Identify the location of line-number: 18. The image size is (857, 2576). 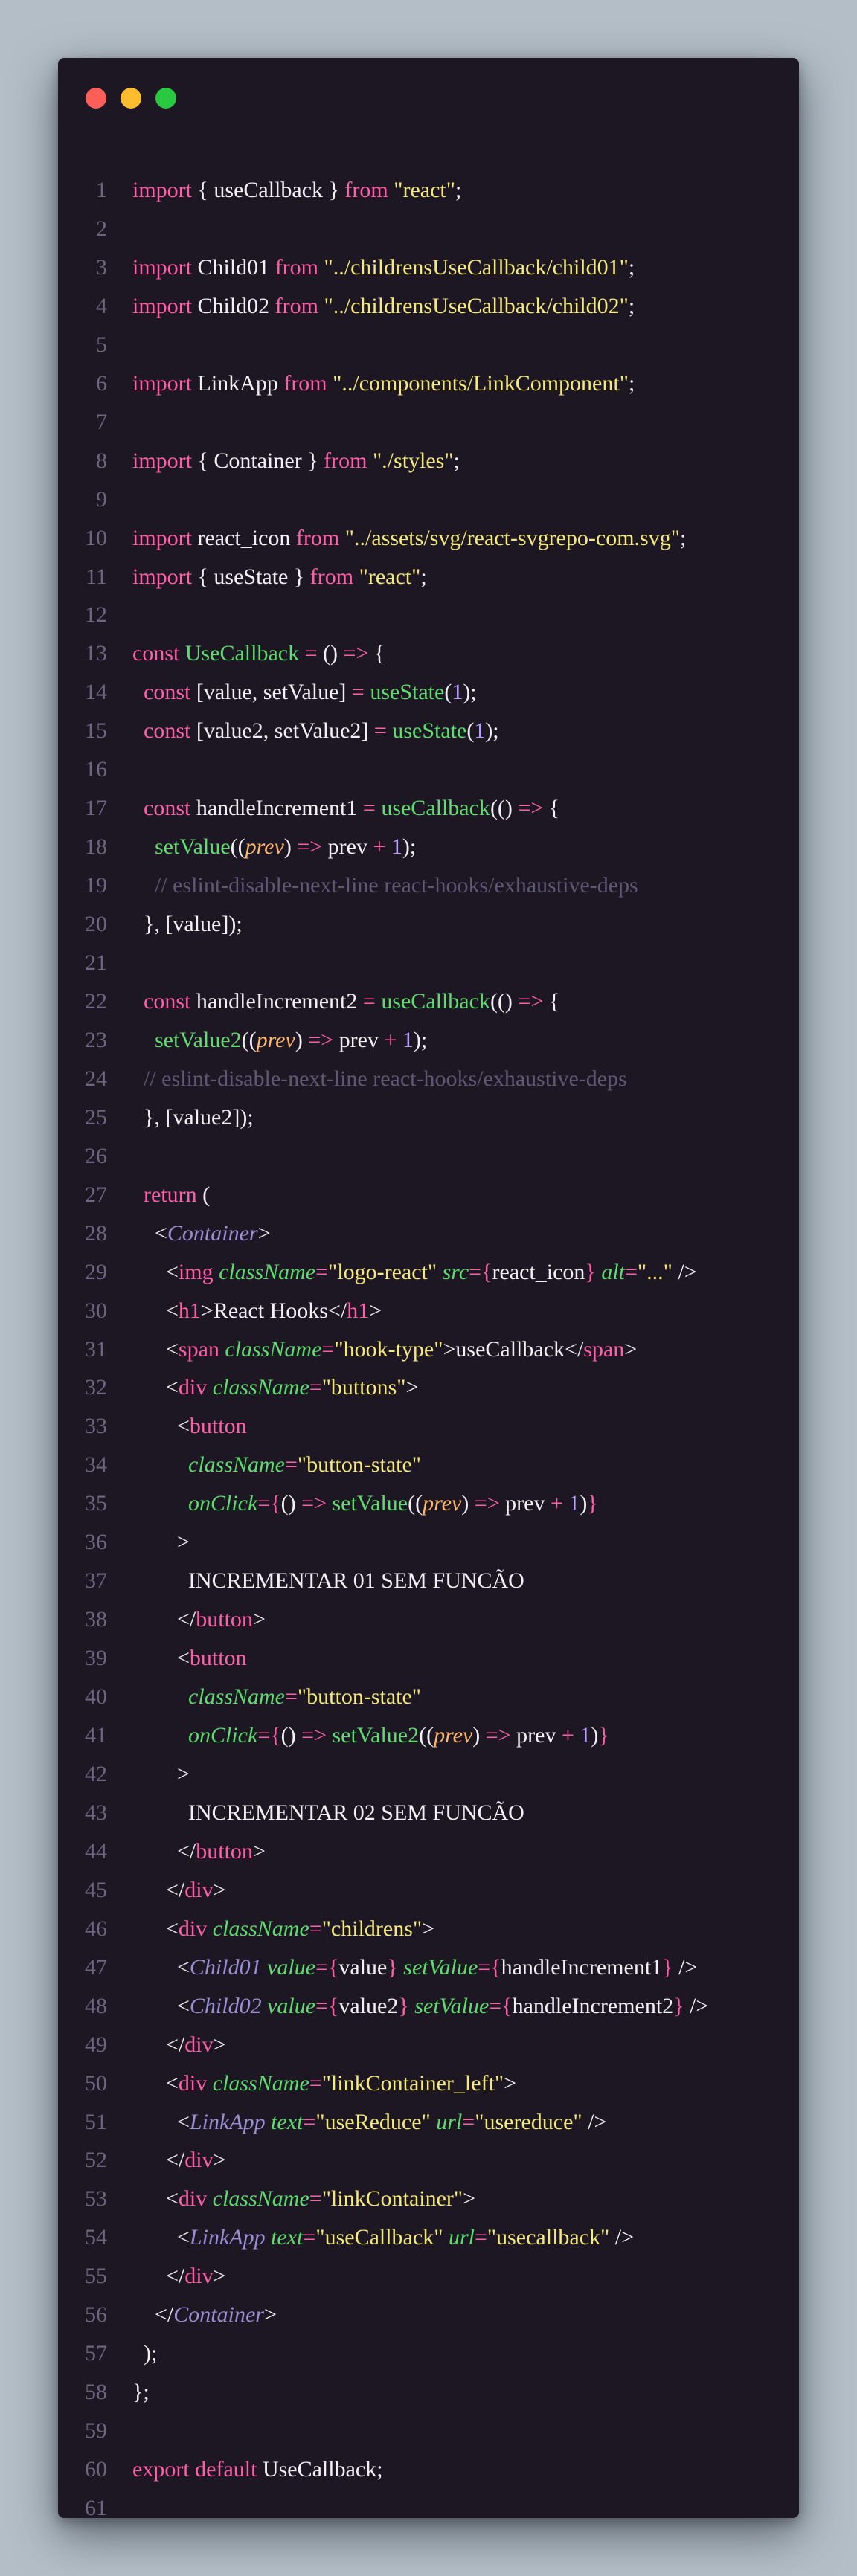
(96, 847).